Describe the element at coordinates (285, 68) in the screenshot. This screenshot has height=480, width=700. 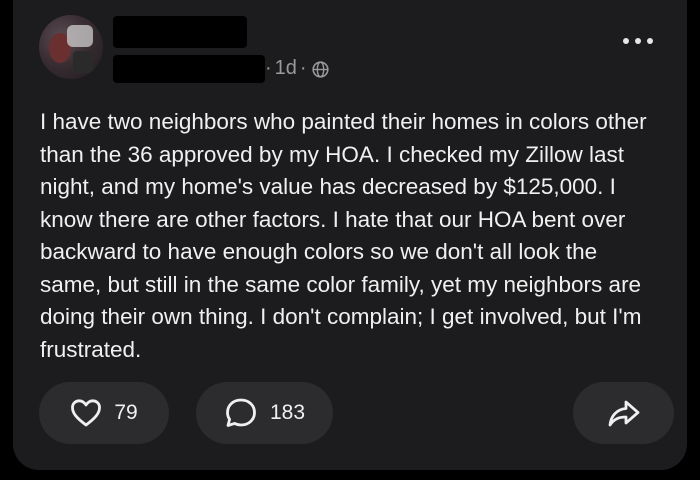
I see `post-timestamp: 1d` at that location.